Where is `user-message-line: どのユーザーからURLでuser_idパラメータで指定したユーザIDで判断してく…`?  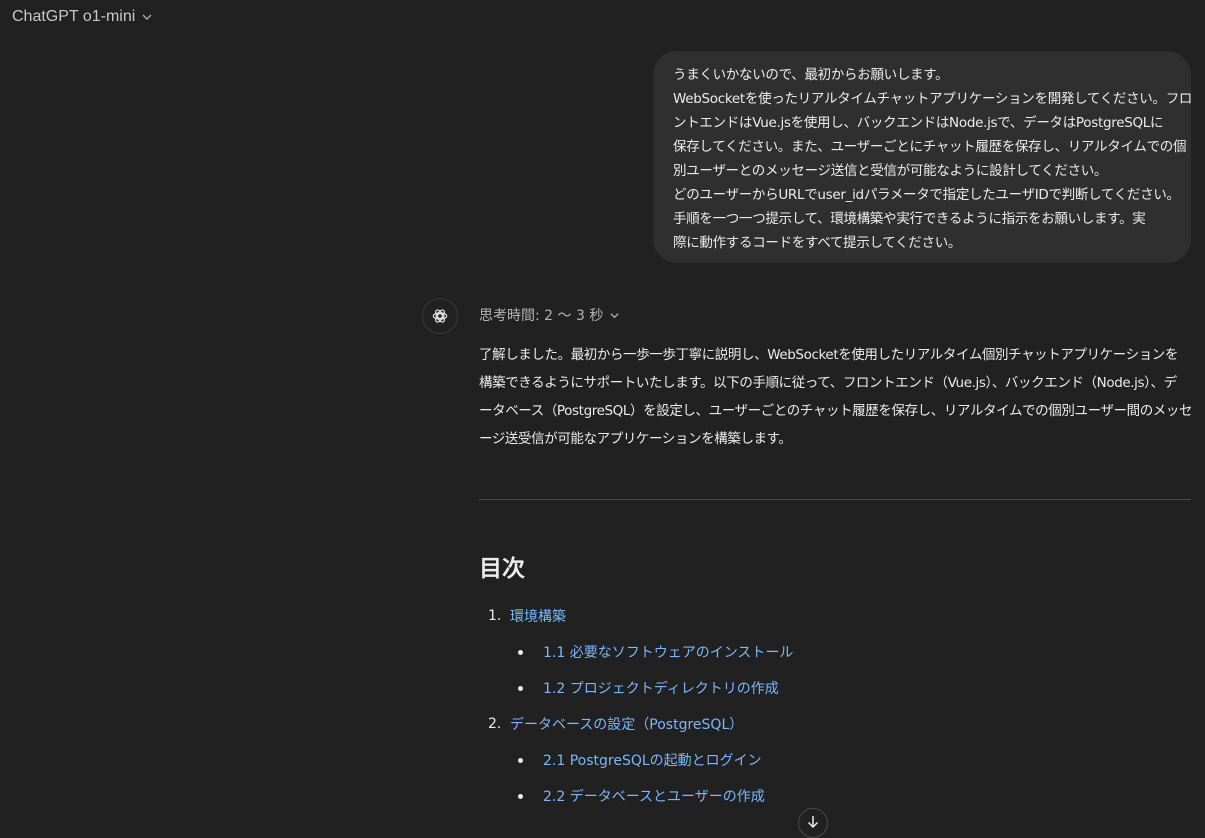
user-message-line: どのユーザーからURLでuser_idパラメータで指定したユーザIDで判断してく… is located at coordinates (926, 195).